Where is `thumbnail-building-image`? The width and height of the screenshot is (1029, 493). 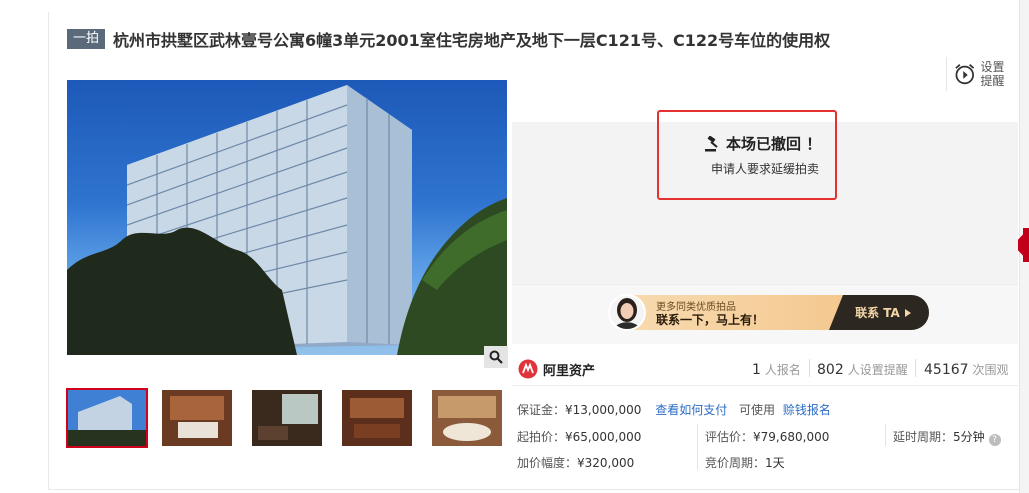 thumbnail-building-image is located at coordinates (107, 418).